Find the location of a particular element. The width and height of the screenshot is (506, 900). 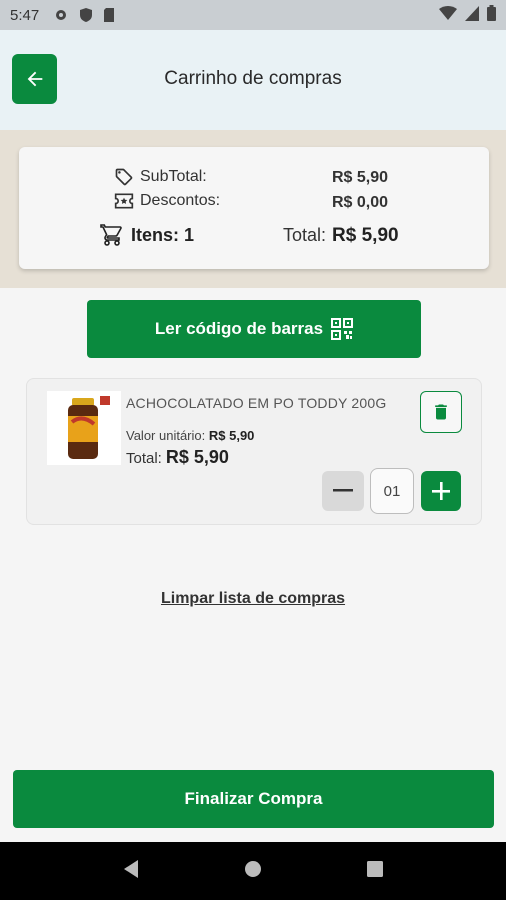

trash-icon is located at coordinates (441, 412).